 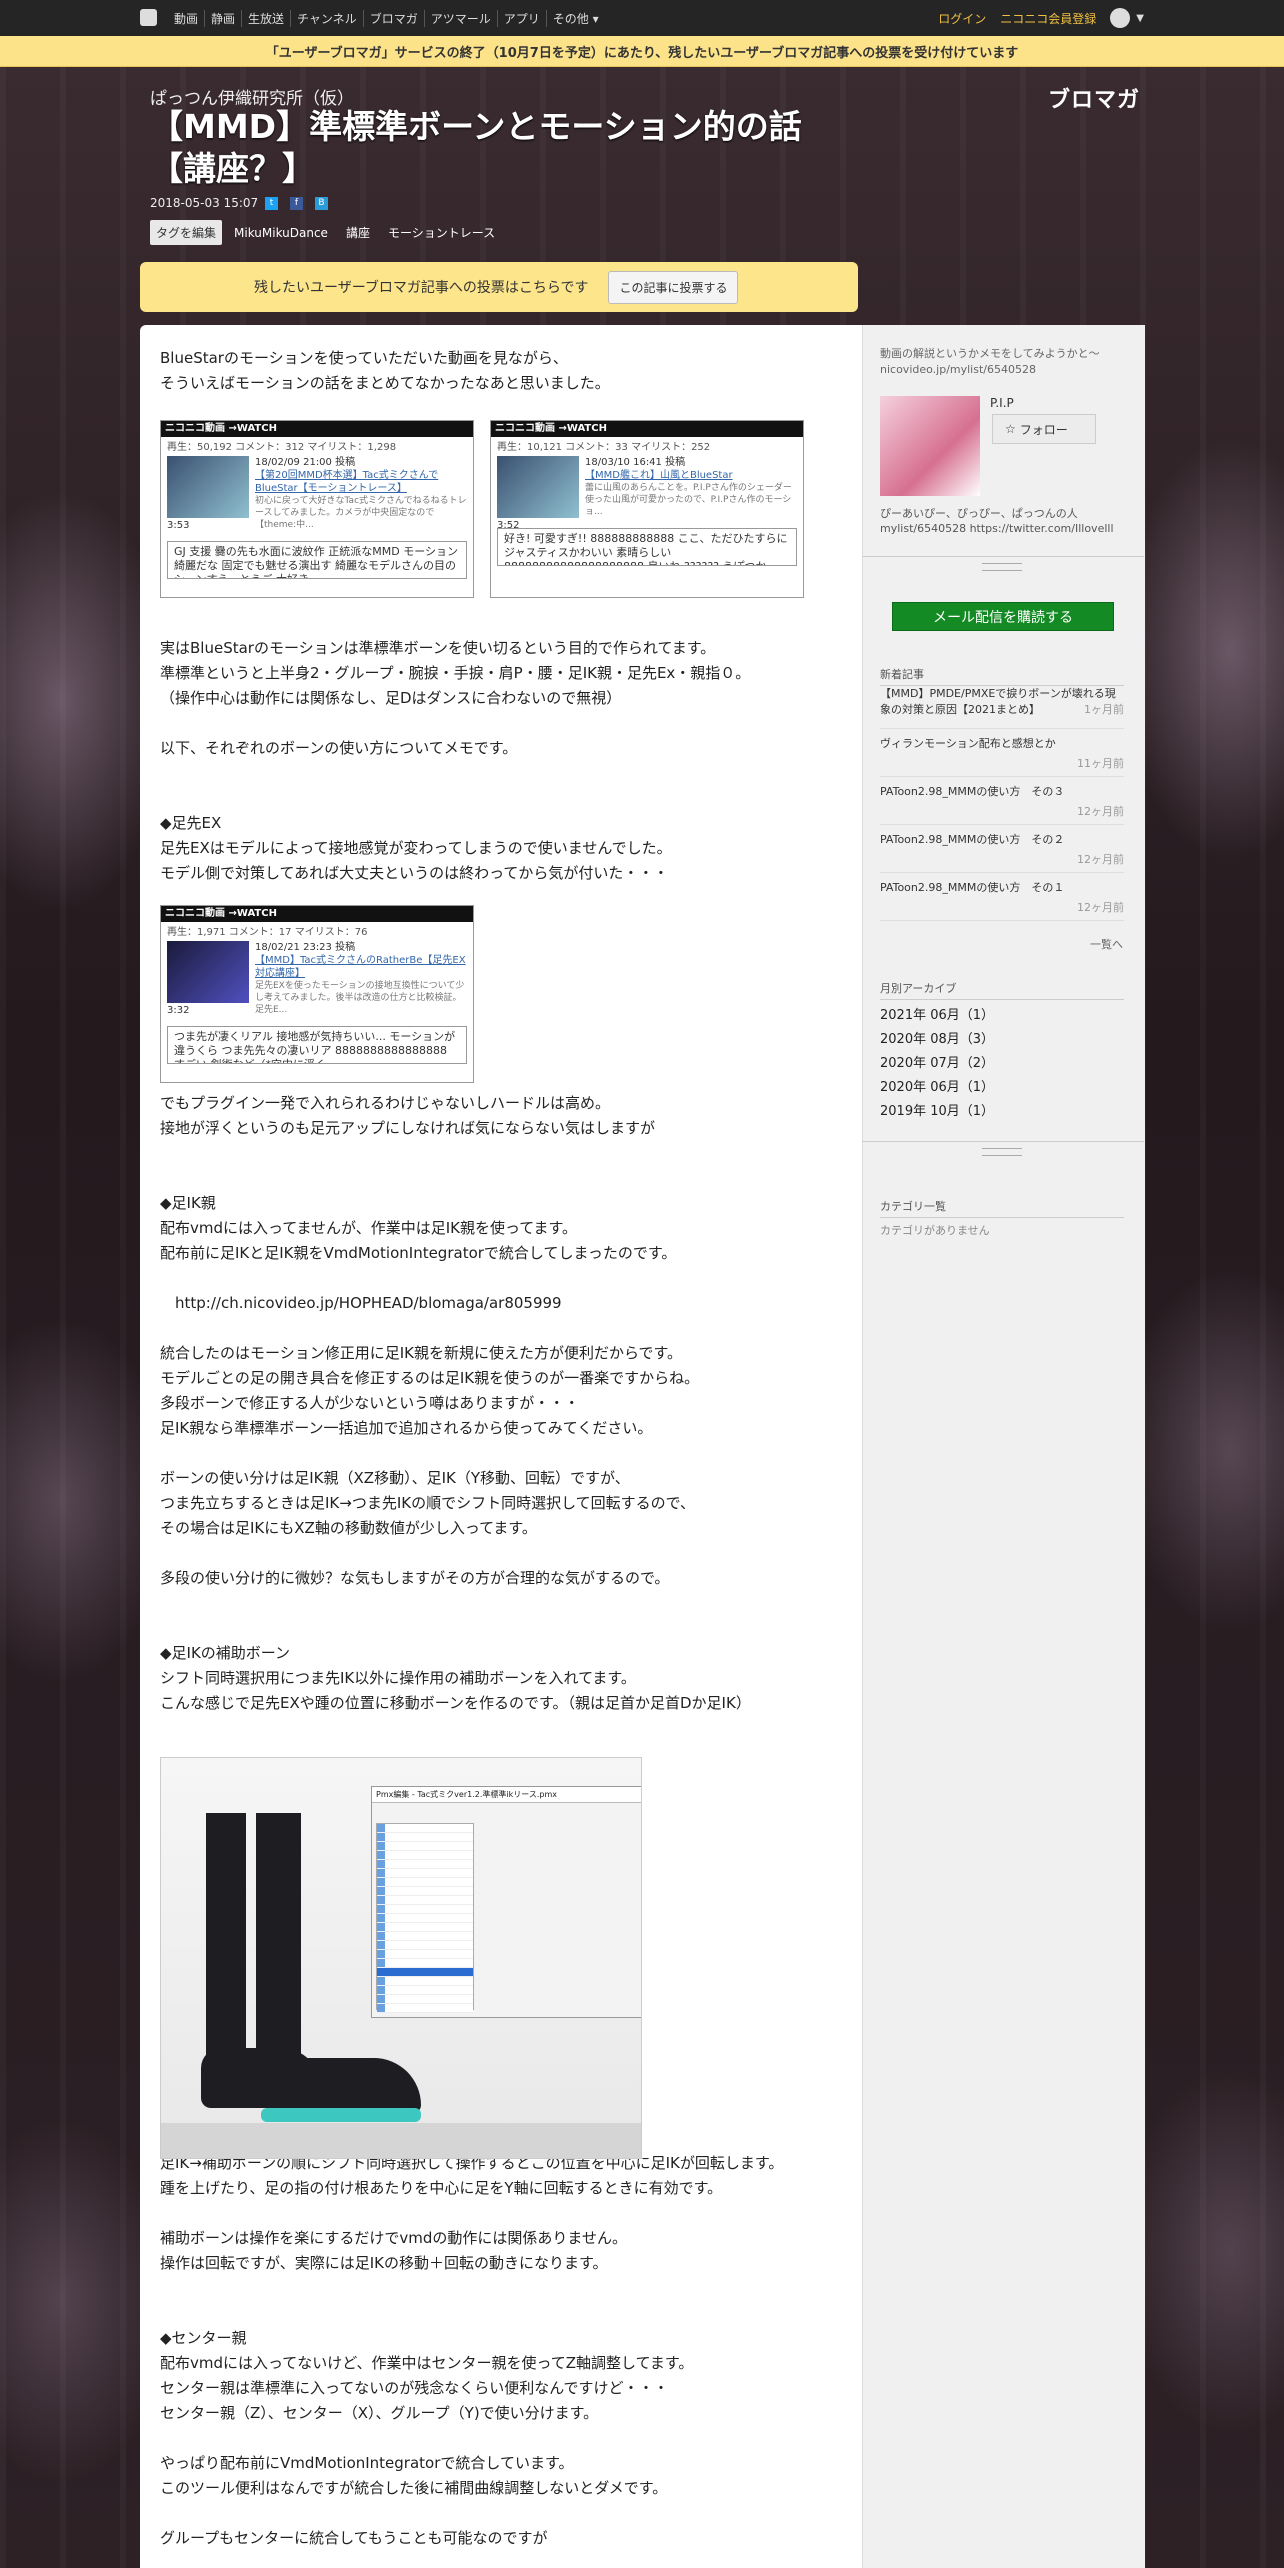 What do you see at coordinates (506, 1902) in the screenshot?
I see `pmx-edit-window: Pmx編集 - Tac式ミクver1.2.準標準ikリース.pmx` at bounding box center [506, 1902].